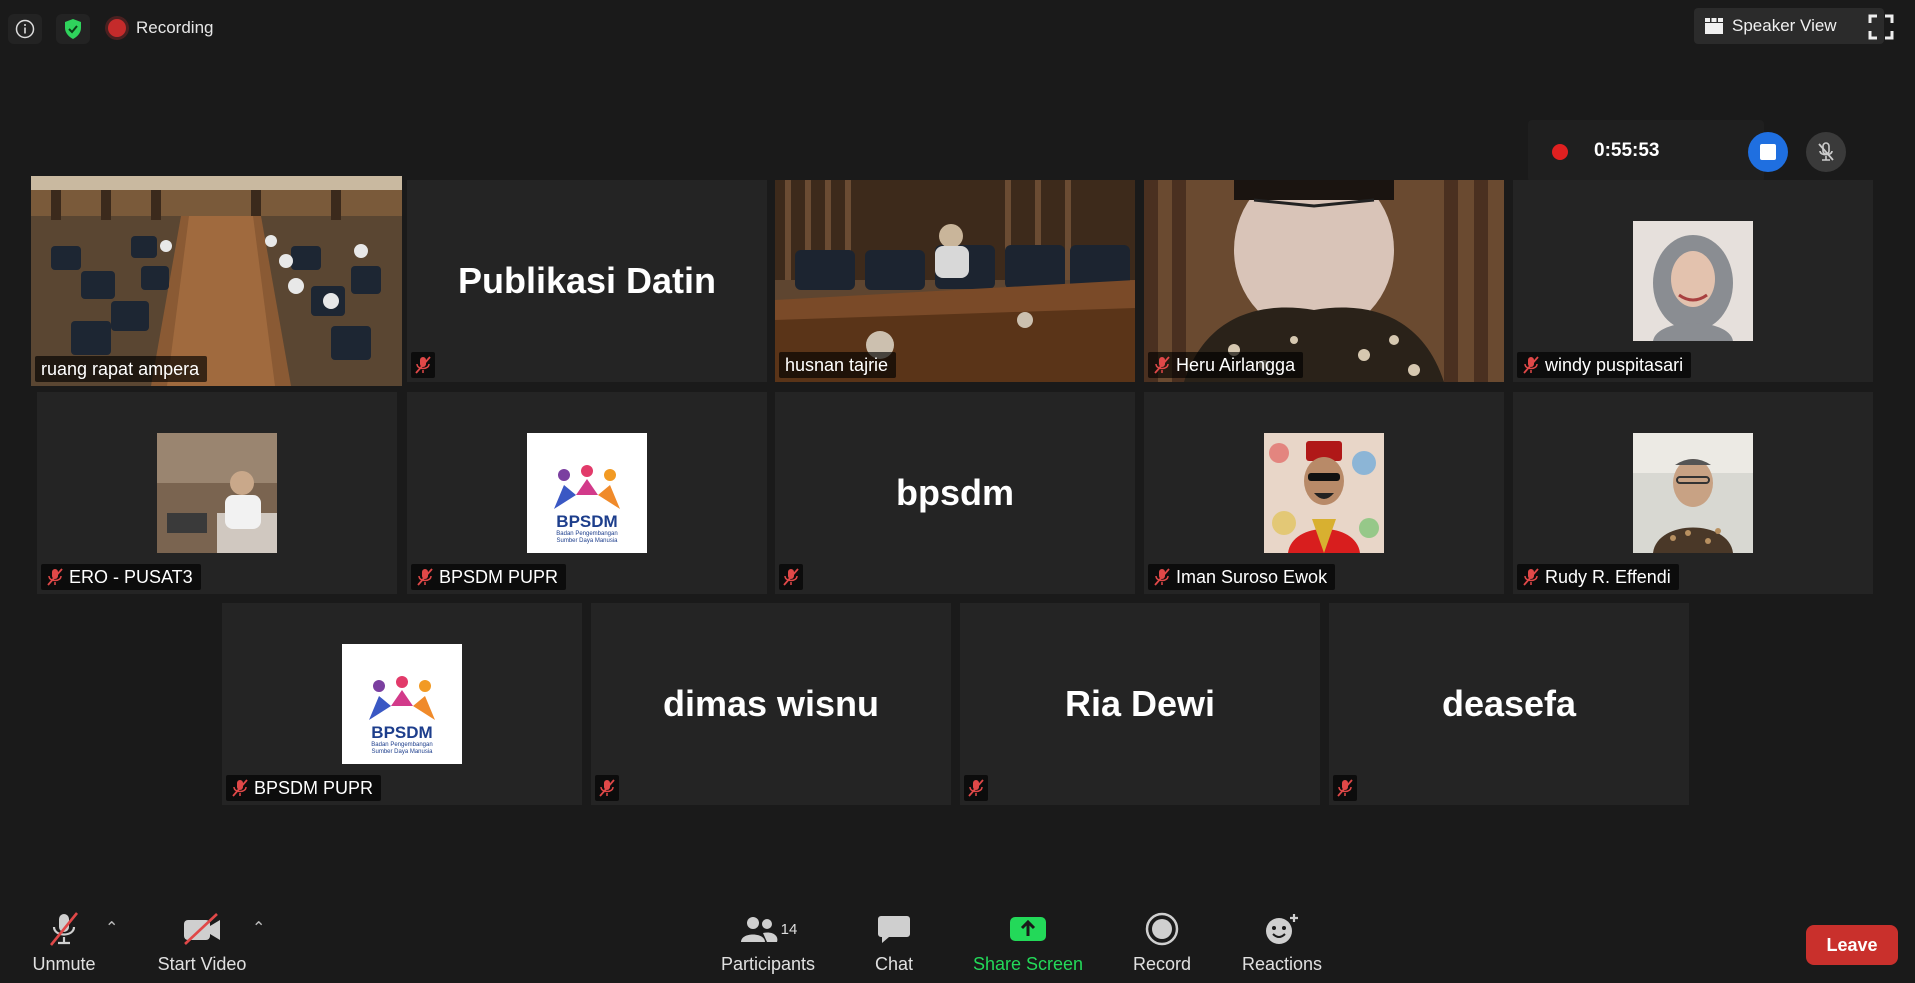 Image resolution: width=1915 pixels, height=983 pixels. I want to click on record-button: Record, so click(1162, 942).